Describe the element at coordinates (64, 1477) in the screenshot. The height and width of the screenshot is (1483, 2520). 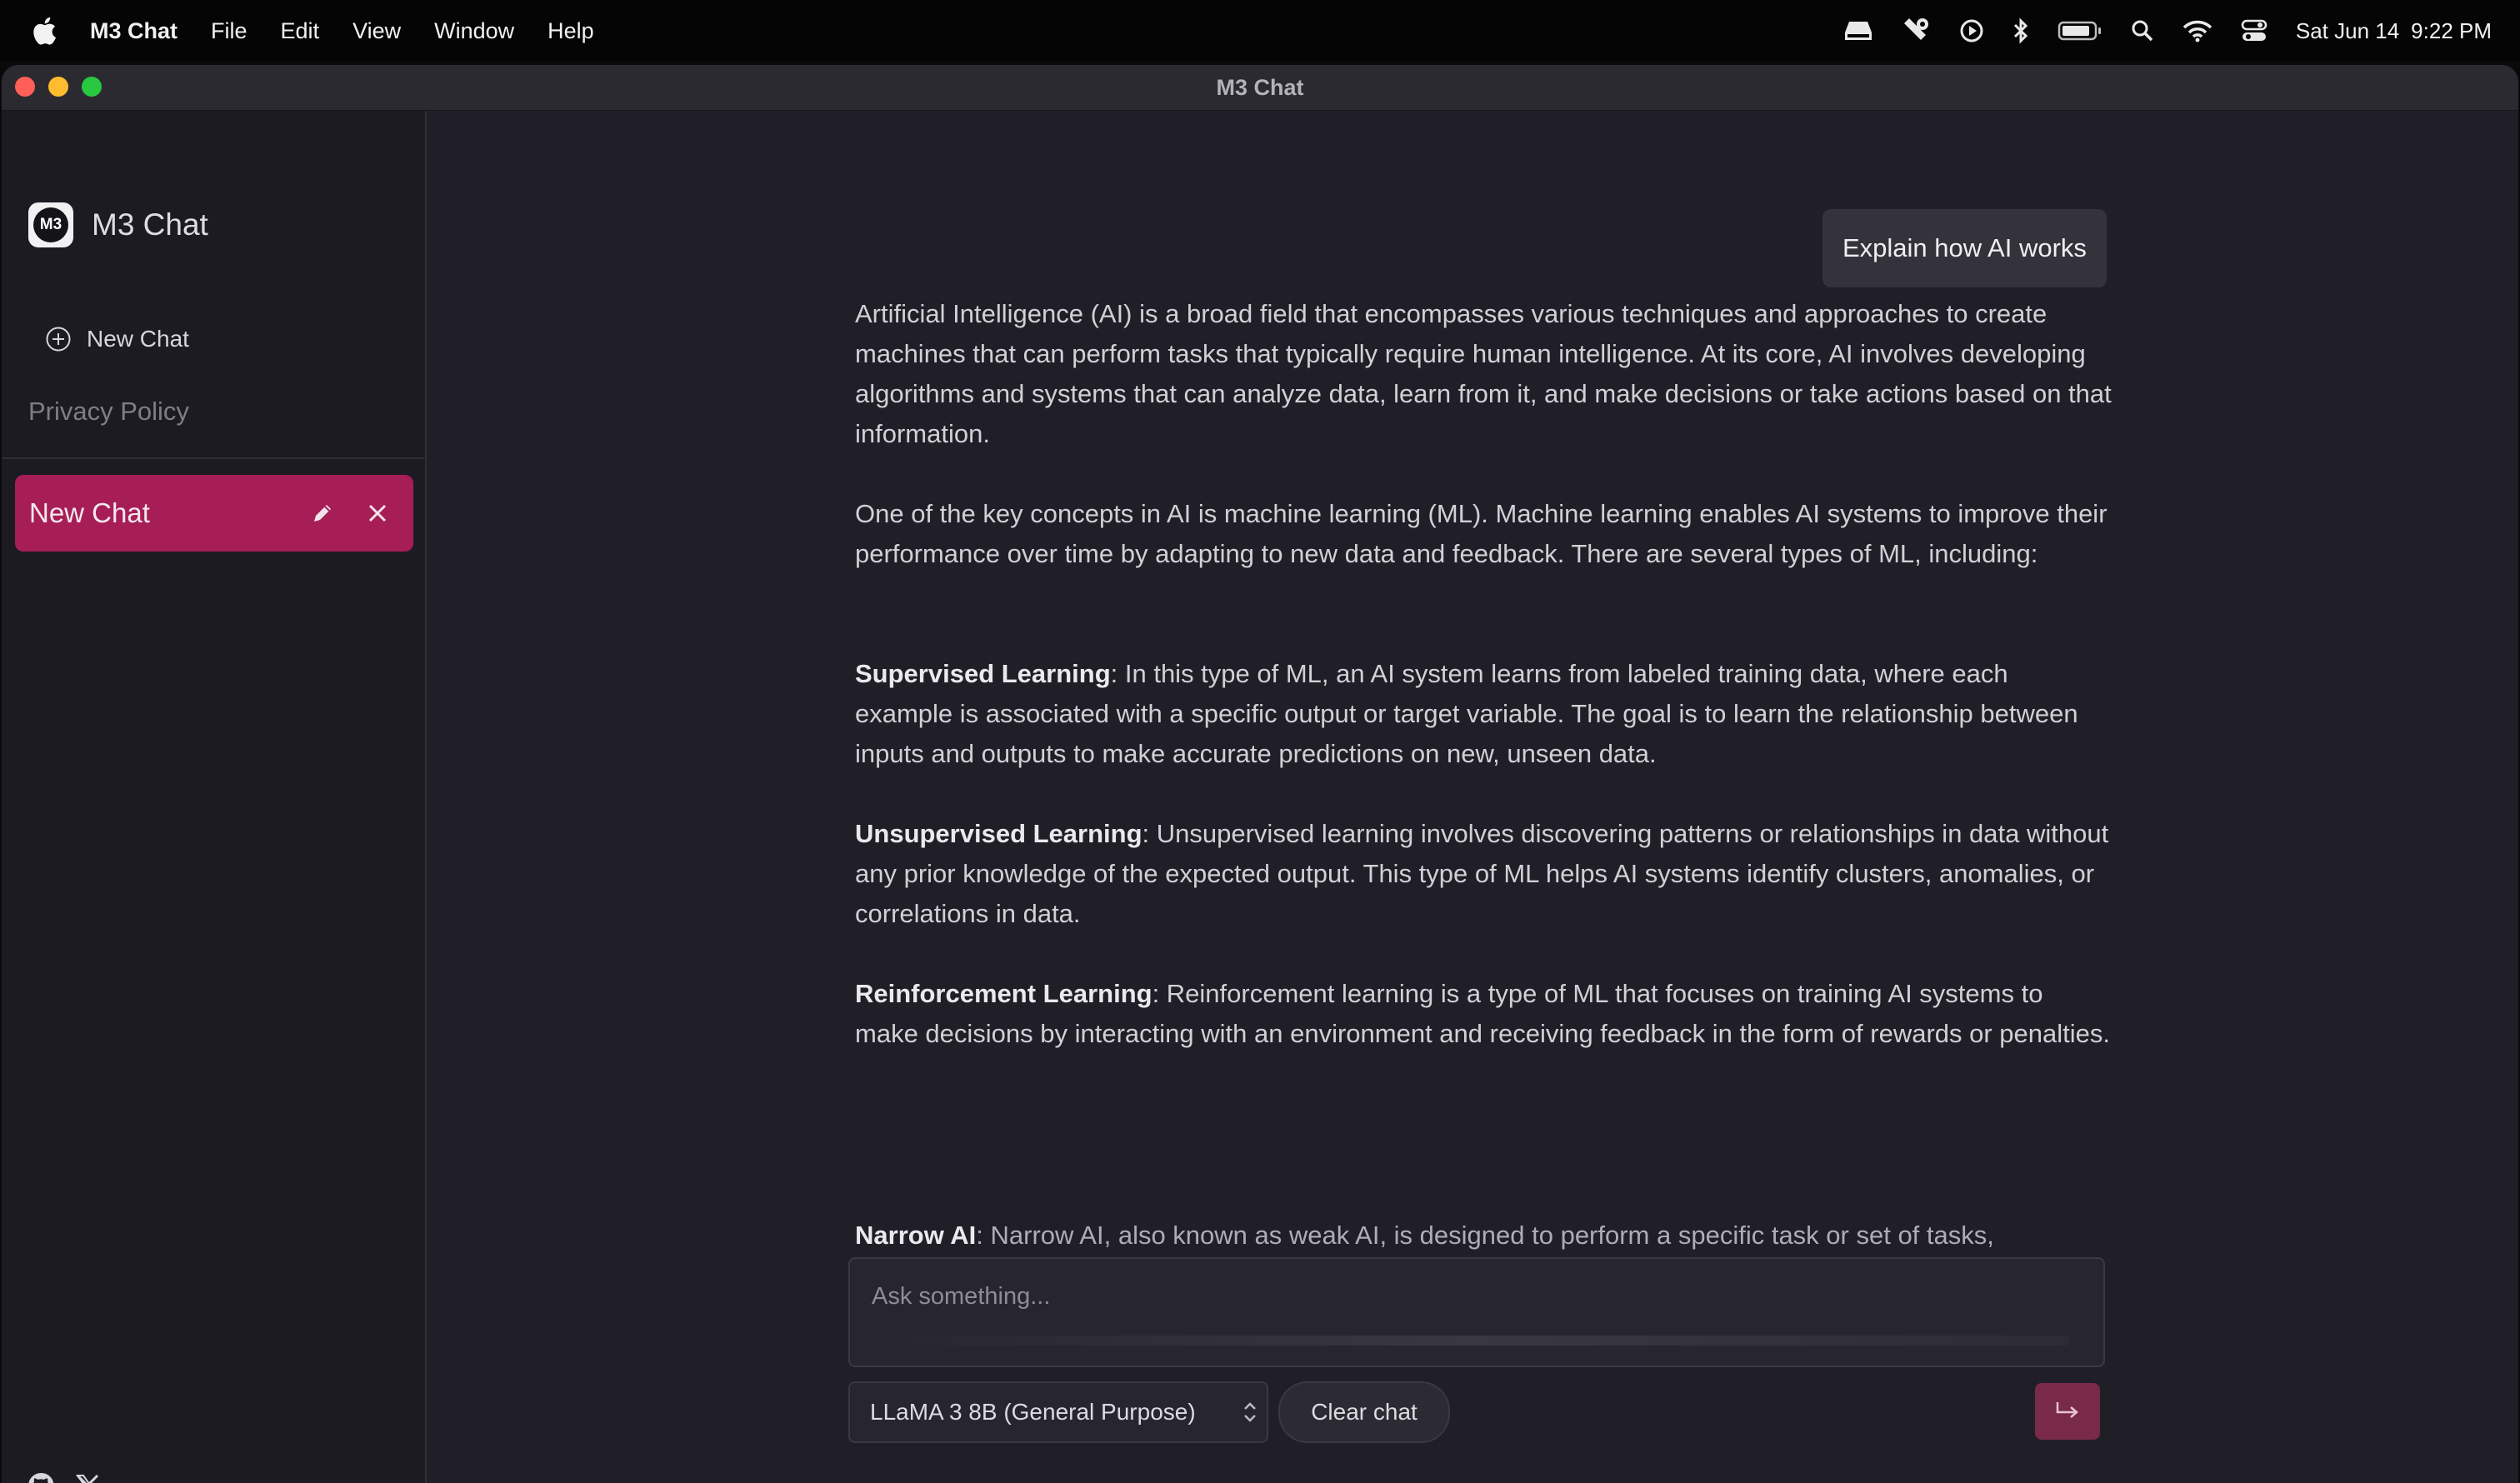
I see `social-links` at that location.